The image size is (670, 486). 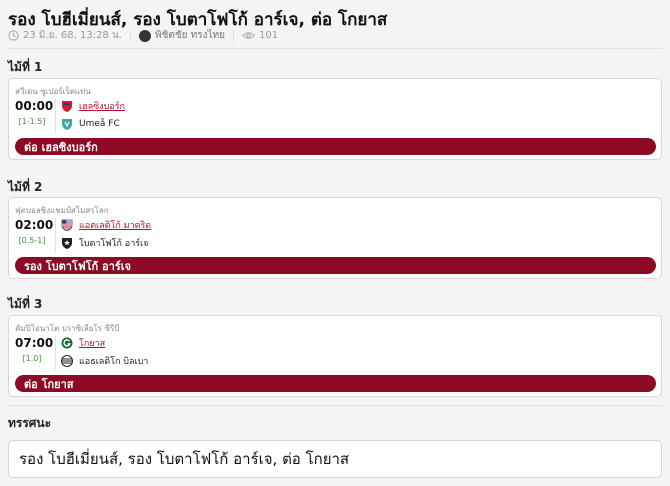 I want to click on away-team: Umeå FC, so click(x=90, y=124).